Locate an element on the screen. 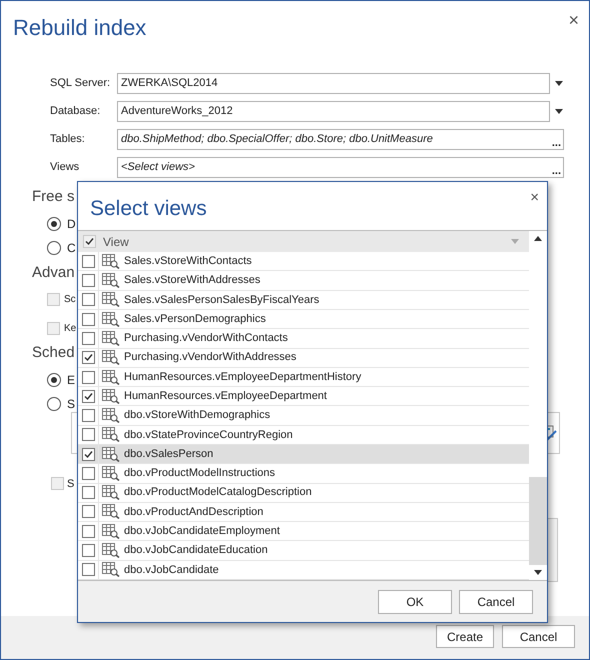 This screenshot has width=590, height=660. view-row: dbo.vProductModelCatalogDescription is located at coordinates (303, 493).